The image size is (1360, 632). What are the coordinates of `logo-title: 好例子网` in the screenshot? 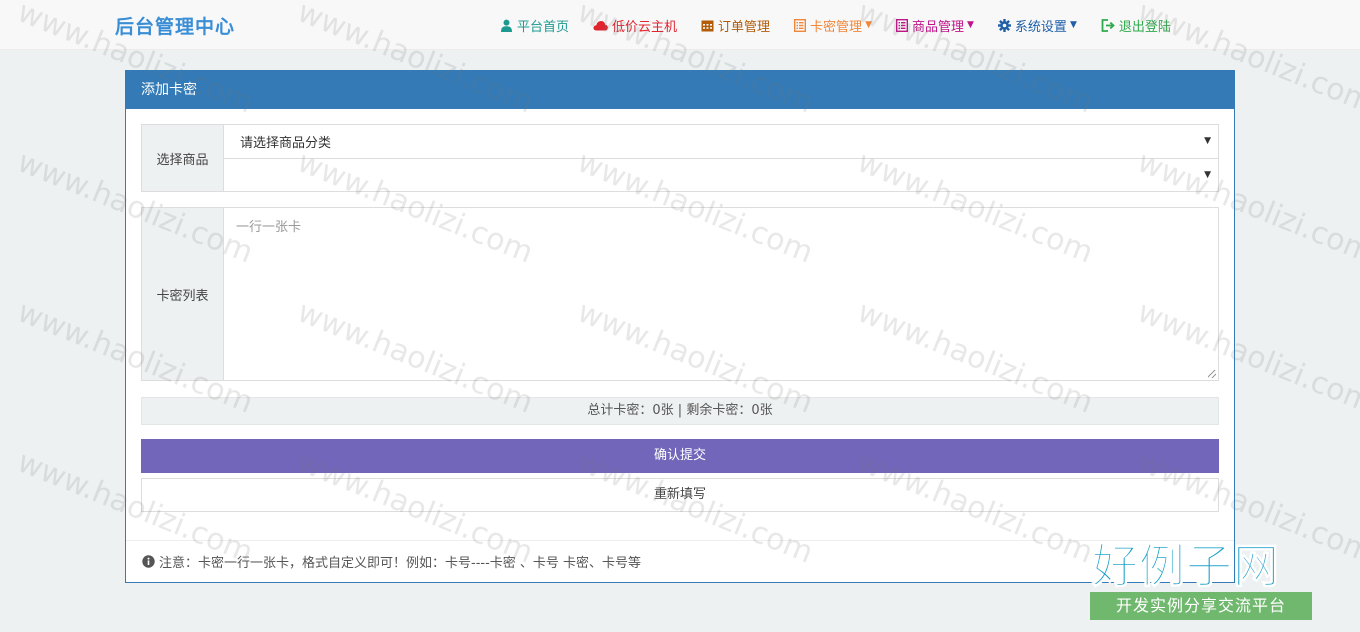 It's located at (1186, 566).